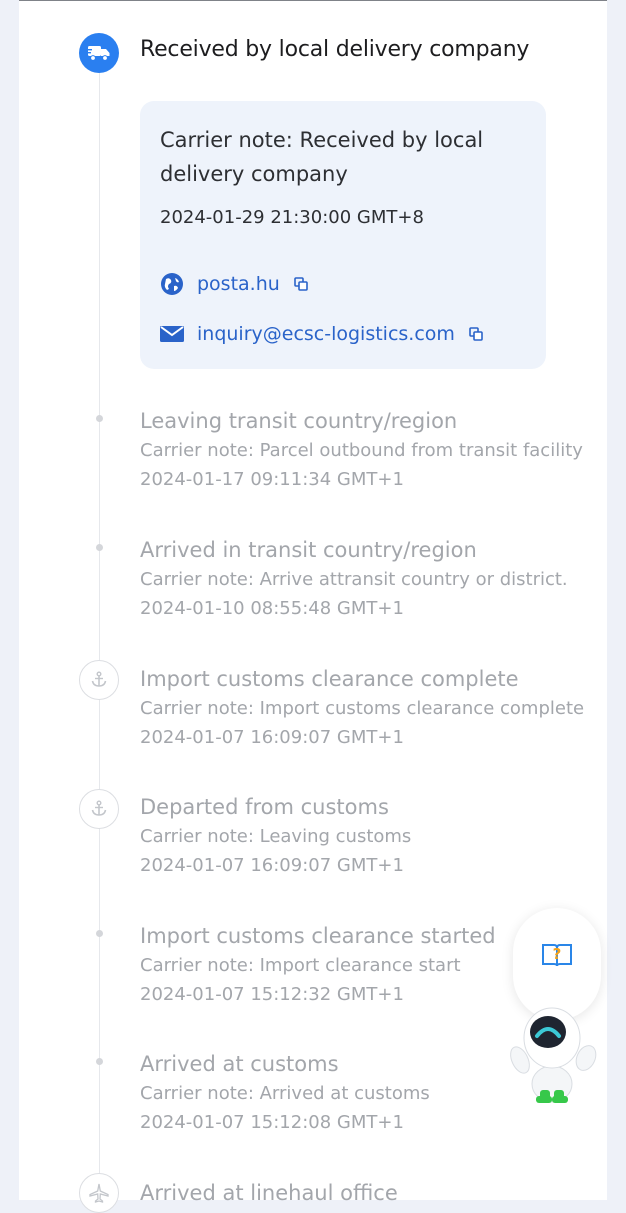 The height and width of the screenshot is (1213, 626). Describe the element at coordinates (552, 1052) in the screenshot. I see `assistant-robot-icon` at that location.